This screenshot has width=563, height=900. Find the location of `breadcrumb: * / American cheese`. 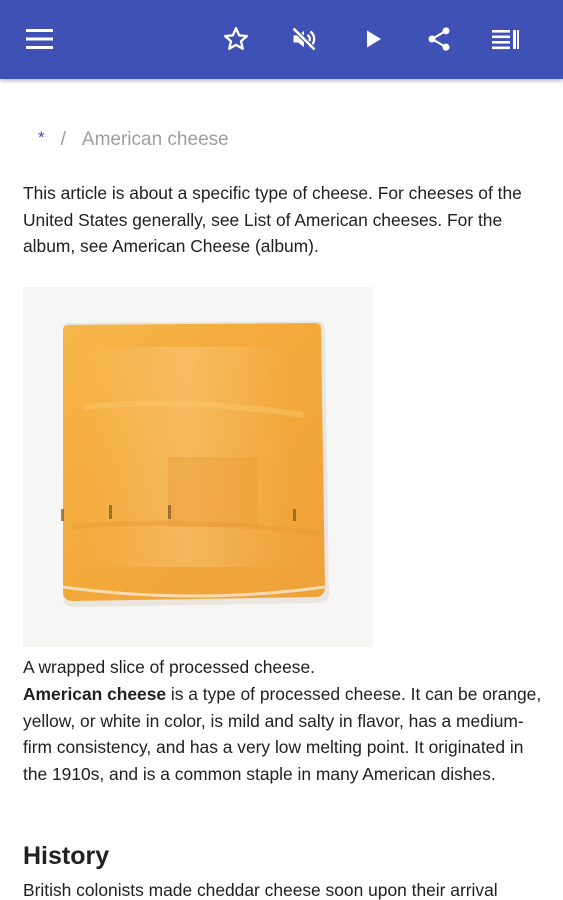

breadcrumb: * / American cheese is located at coordinates (133, 140).